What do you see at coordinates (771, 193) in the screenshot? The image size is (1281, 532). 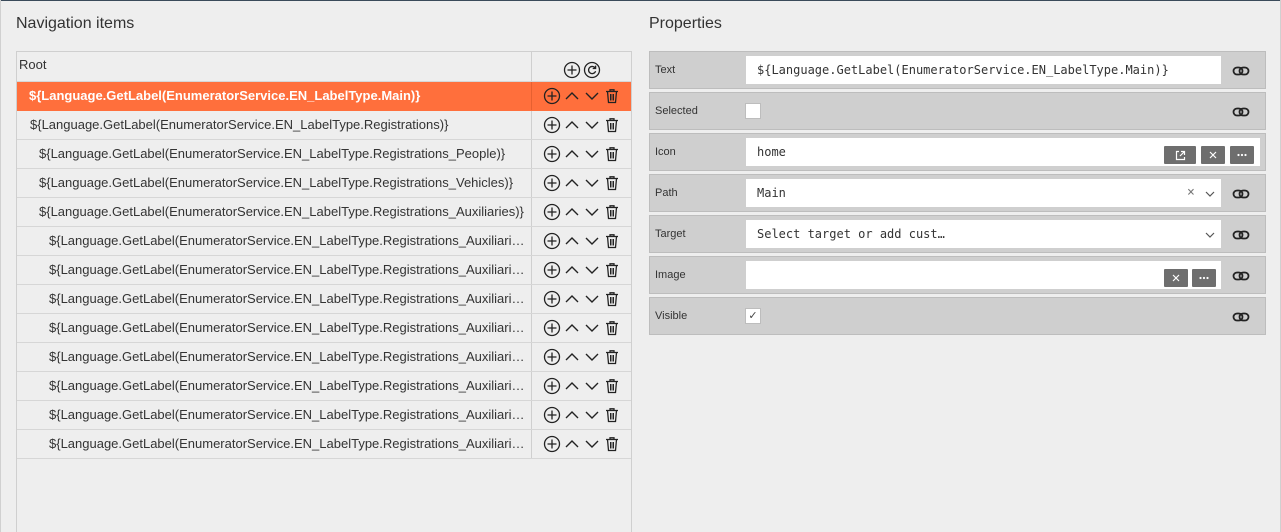 I see `path-select-value: Main` at bounding box center [771, 193].